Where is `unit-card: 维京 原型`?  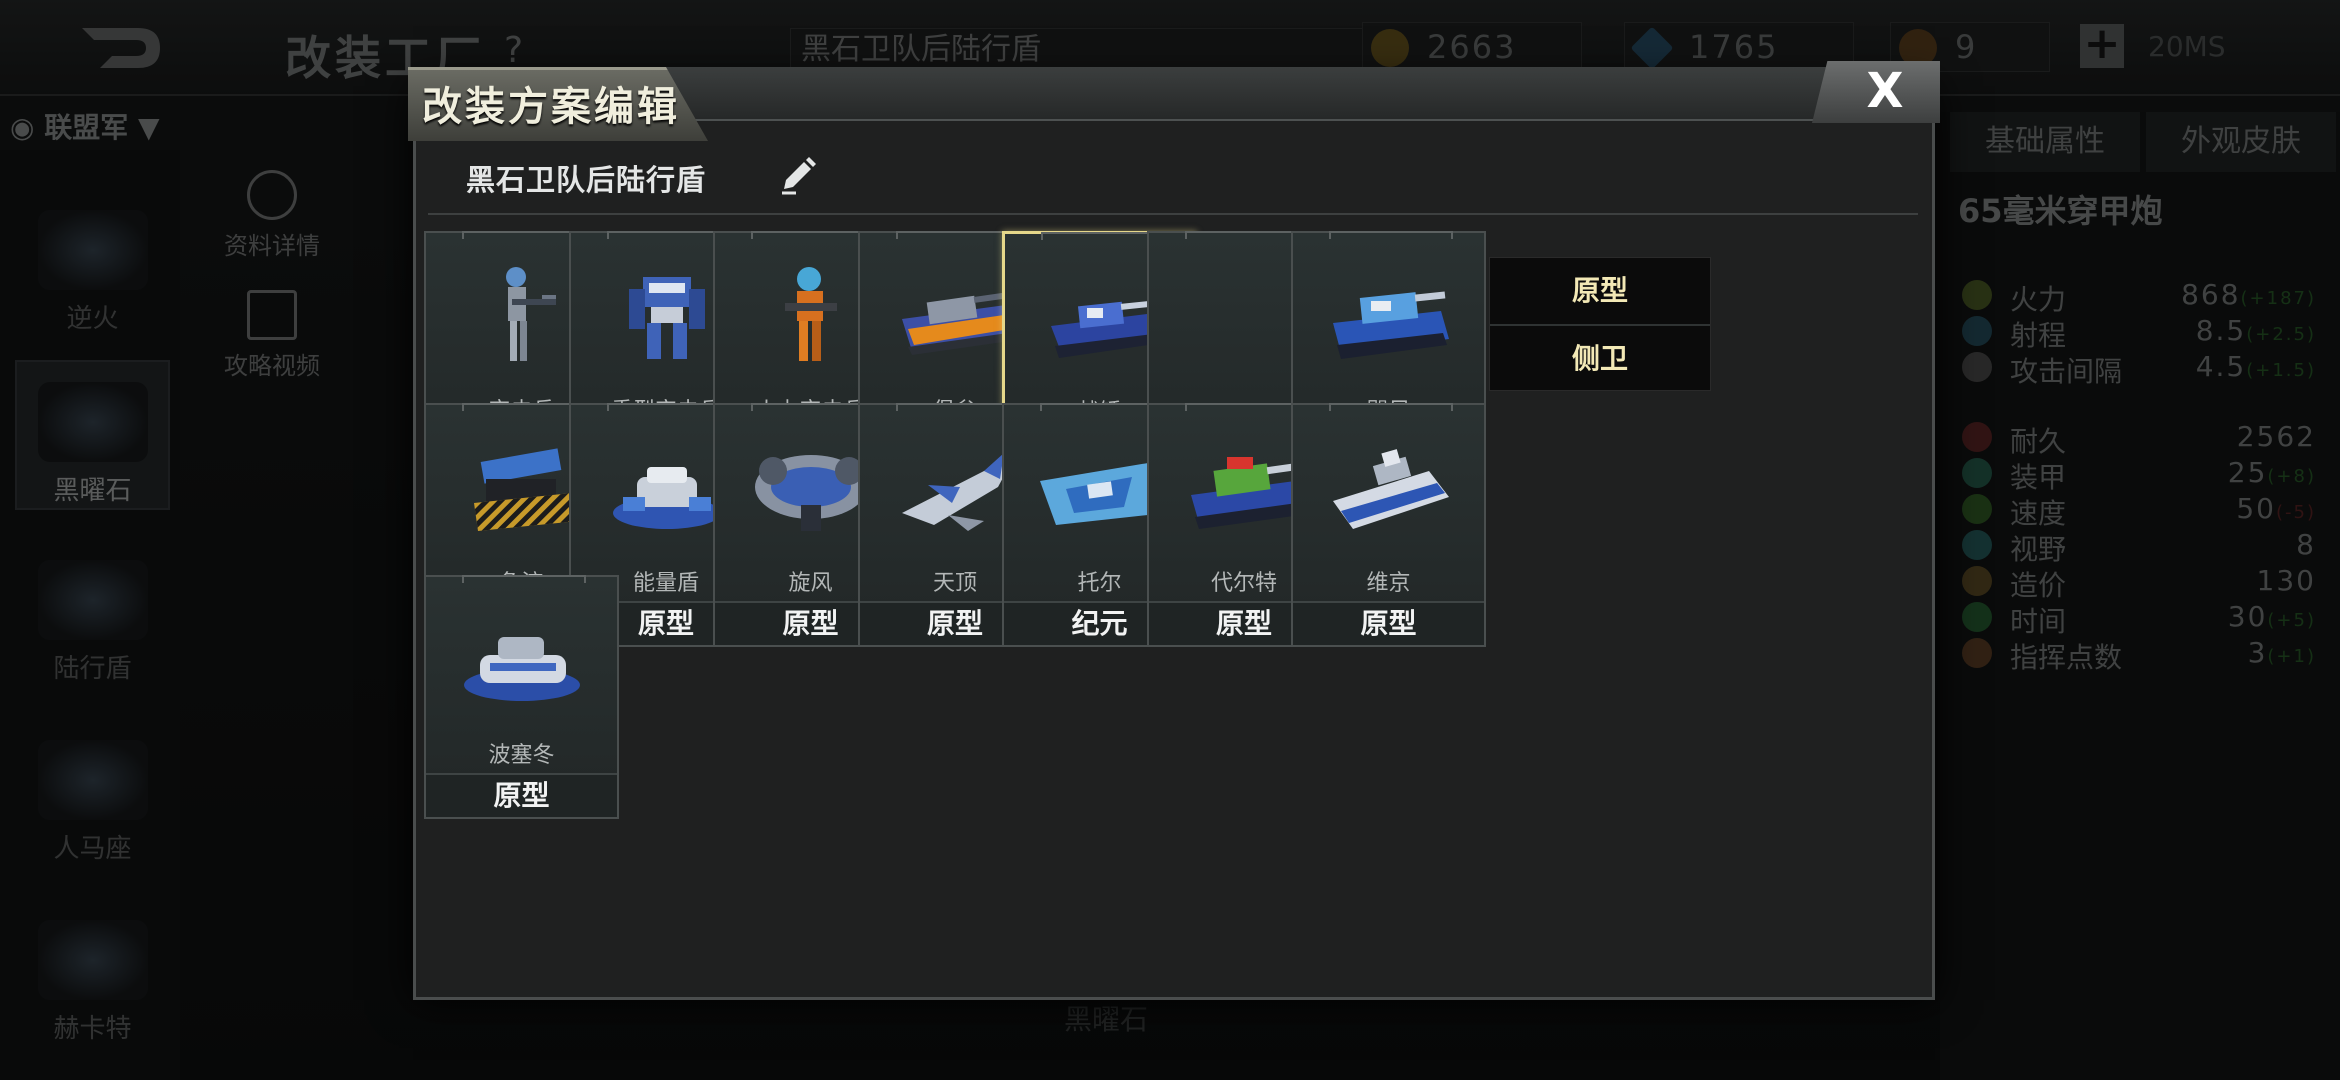 unit-card: 维京 原型 is located at coordinates (1388, 525).